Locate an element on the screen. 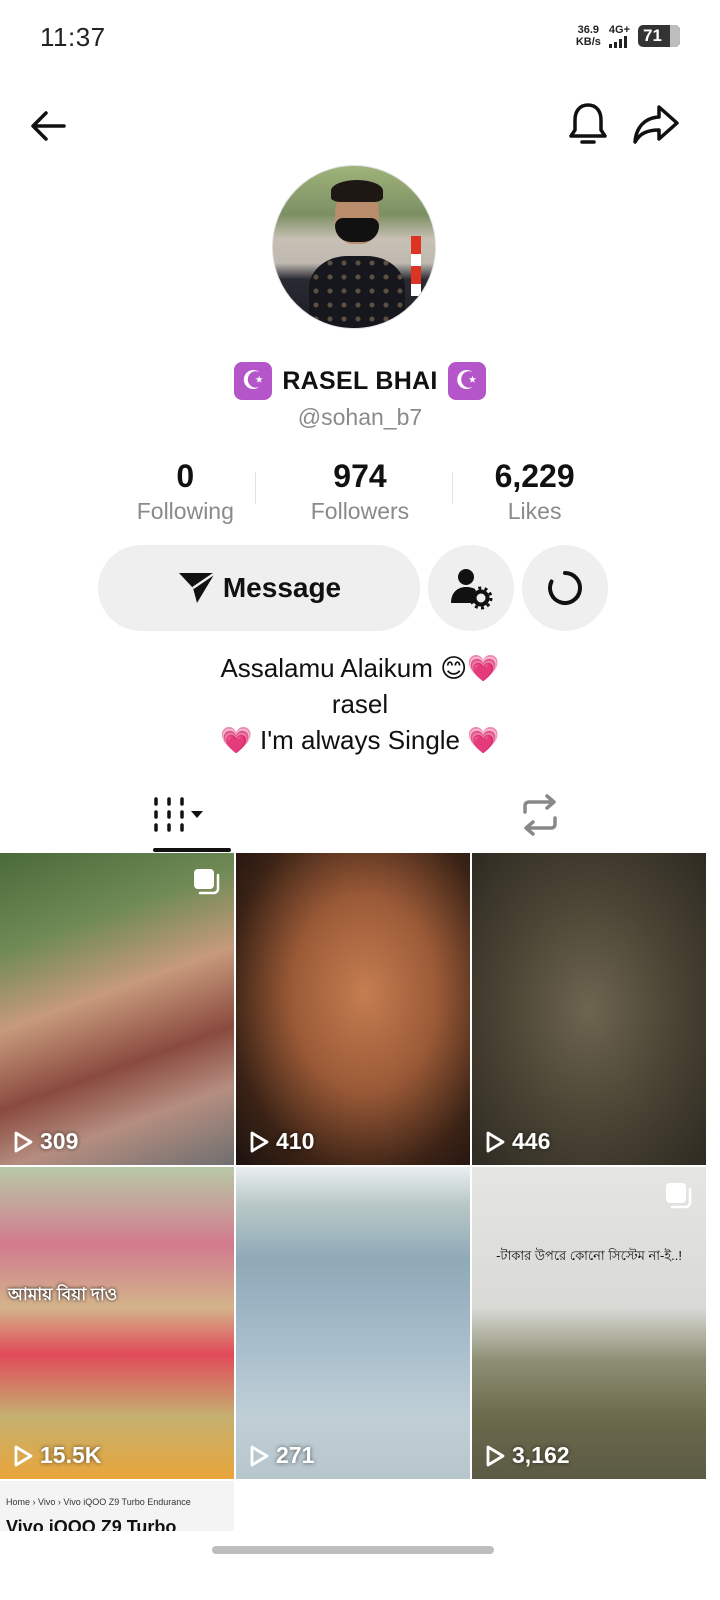 The width and height of the screenshot is (720, 1600). view-count: 3,162 is located at coordinates (541, 1455).